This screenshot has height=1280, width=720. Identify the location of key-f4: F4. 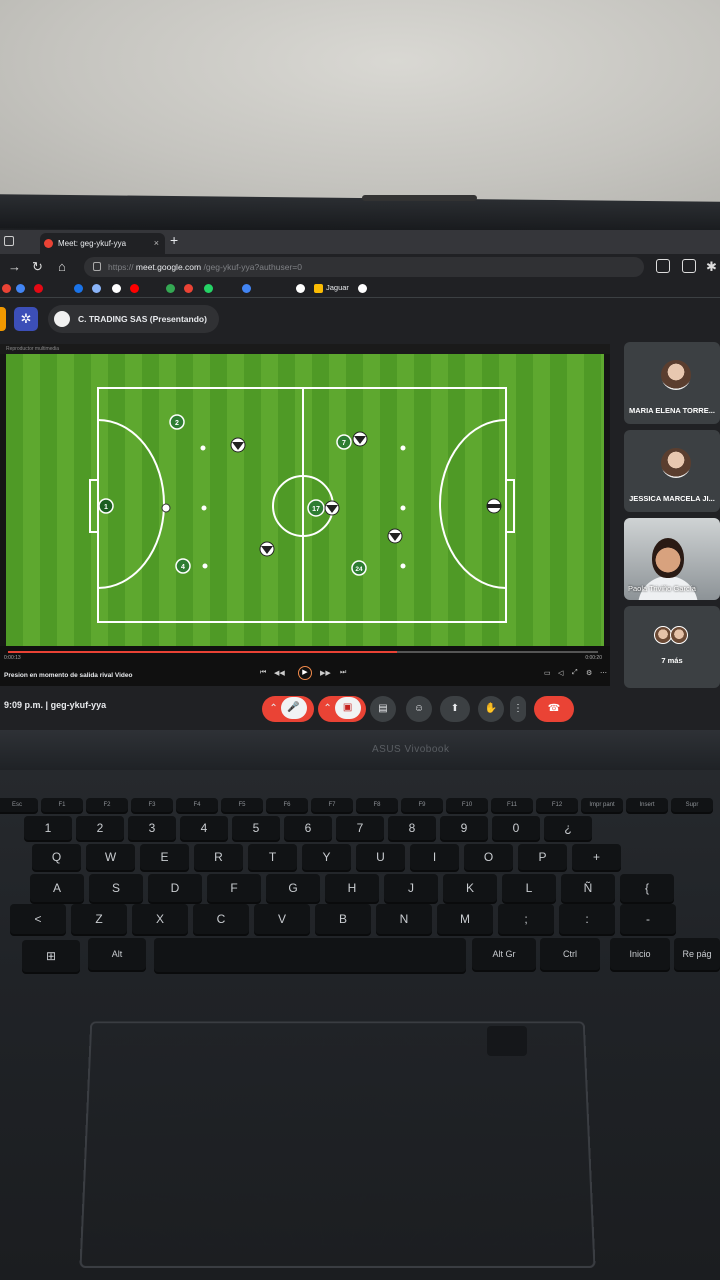
(197, 805).